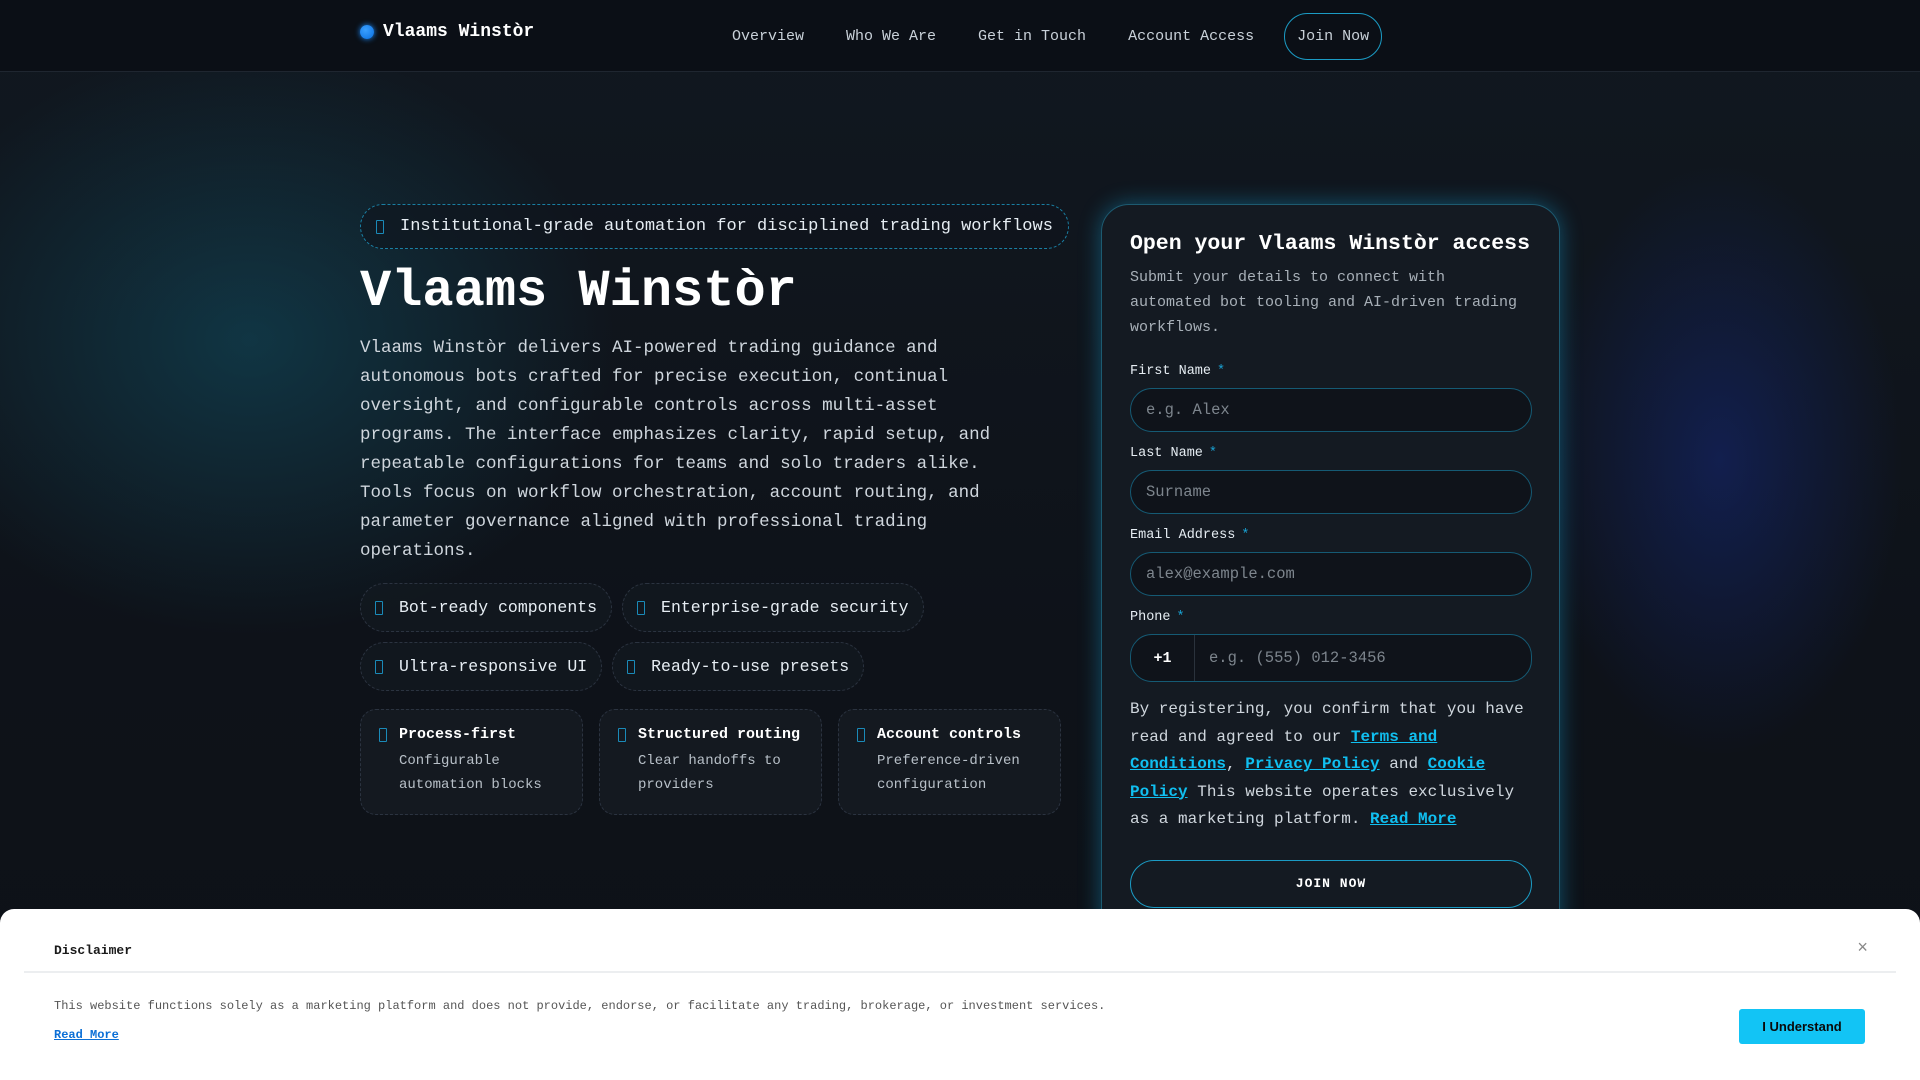 This screenshot has width=1920, height=1080. What do you see at coordinates (1171, 371) in the screenshot?
I see `label-text: First Name` at bounding box center [1171, 371].